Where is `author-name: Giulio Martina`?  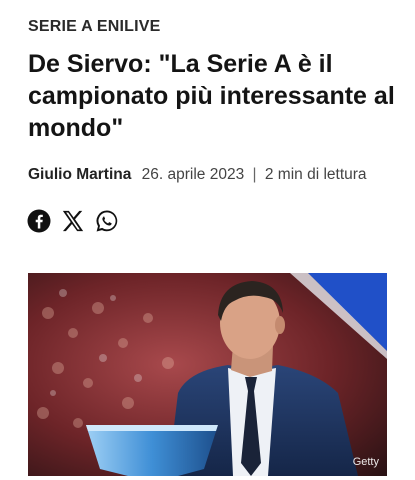
author-name: Giulio Martina is located at coordinates (79, 174).